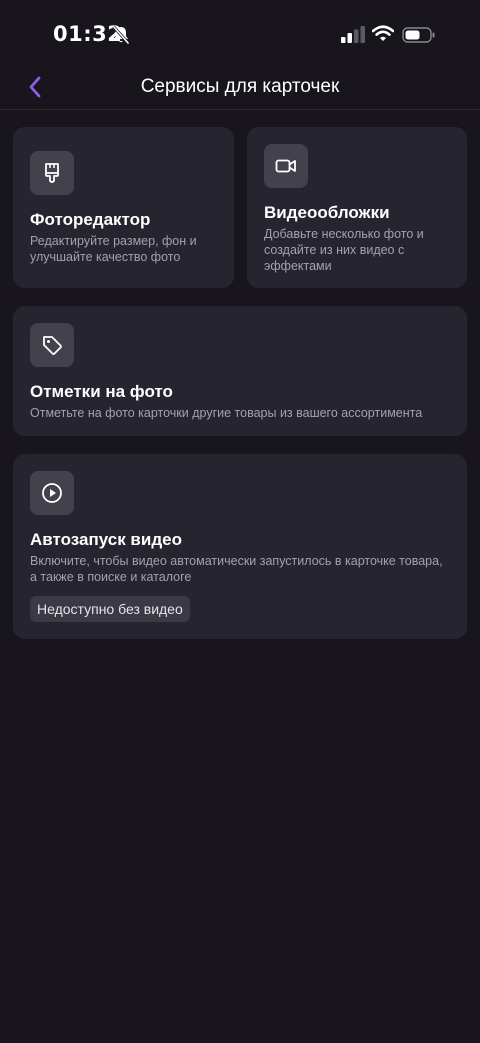  What do you see at coordinates (106, 539) in the screenshot?
I see `card-title: Автозапуск видео` at bounding box center [106, 539].